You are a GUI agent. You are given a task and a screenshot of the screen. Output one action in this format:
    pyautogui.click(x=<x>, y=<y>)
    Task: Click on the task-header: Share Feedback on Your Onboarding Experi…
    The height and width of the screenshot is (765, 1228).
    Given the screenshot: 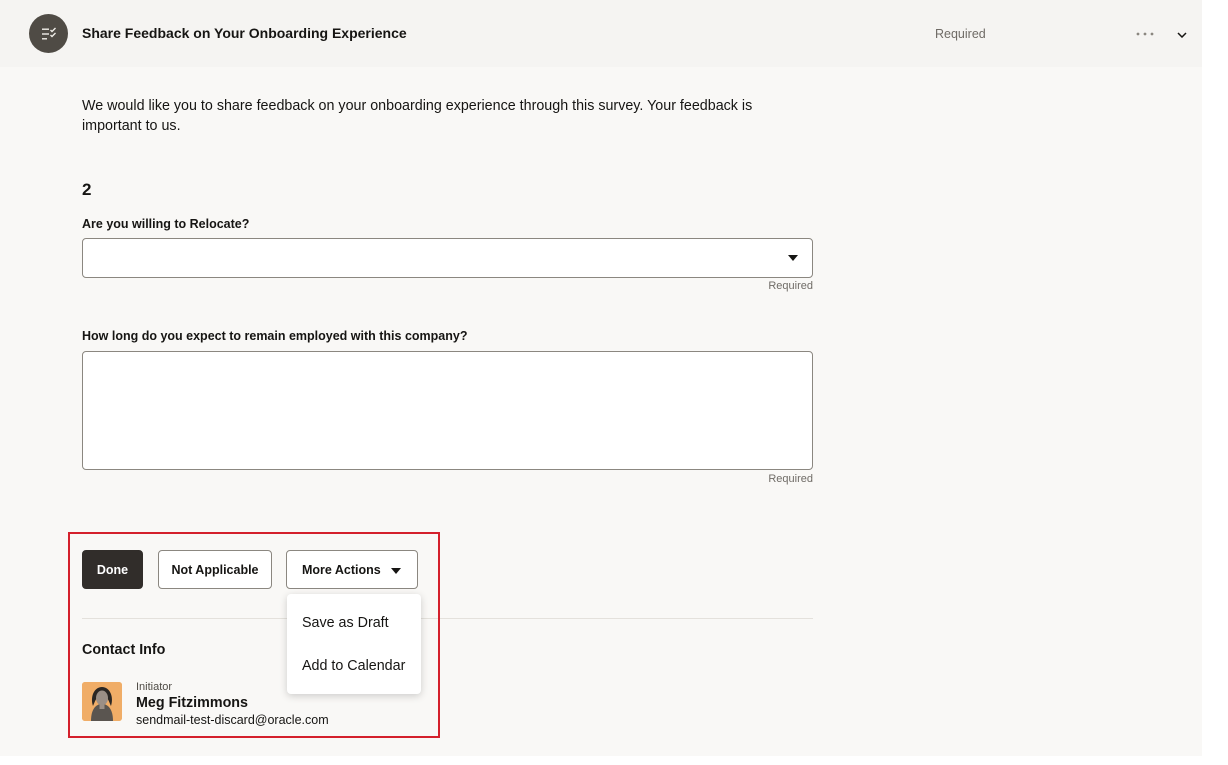 What is the action you would take?
    pyautogui.click(x=601, y=33)
    